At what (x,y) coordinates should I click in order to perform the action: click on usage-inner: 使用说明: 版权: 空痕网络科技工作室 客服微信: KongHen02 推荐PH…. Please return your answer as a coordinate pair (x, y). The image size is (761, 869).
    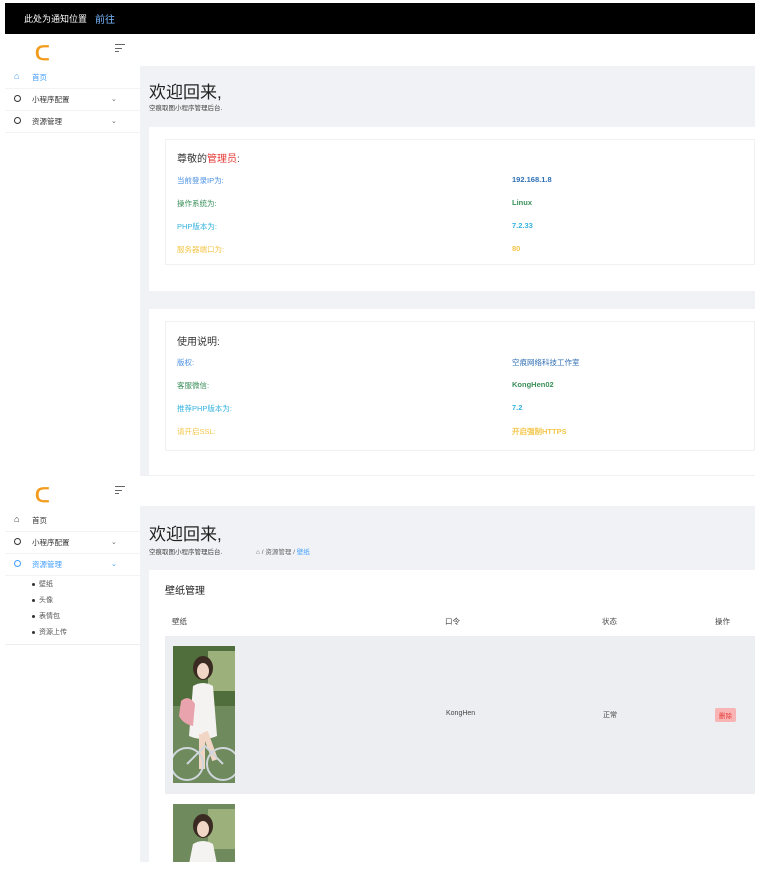
    Looking at the image, I should click on (460, 386).